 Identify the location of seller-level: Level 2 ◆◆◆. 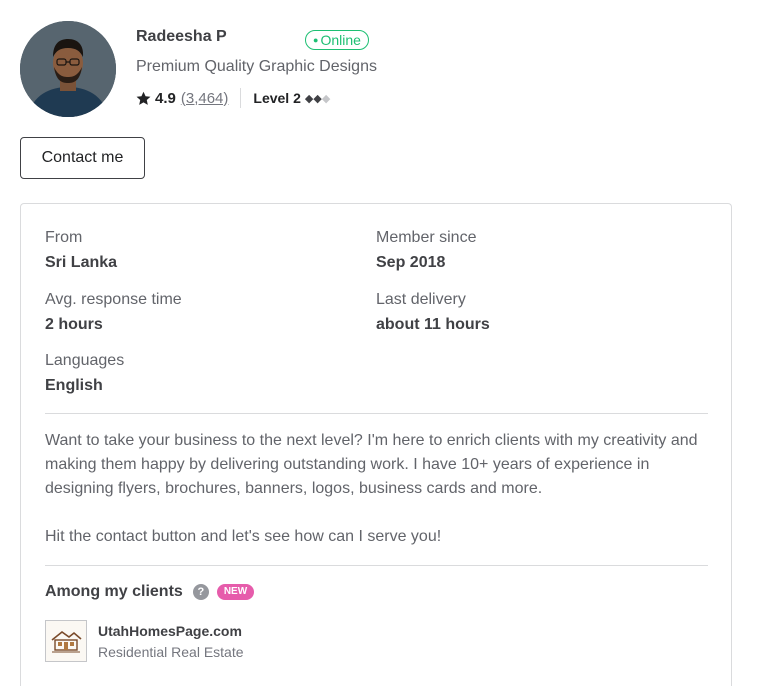
(291, 98).